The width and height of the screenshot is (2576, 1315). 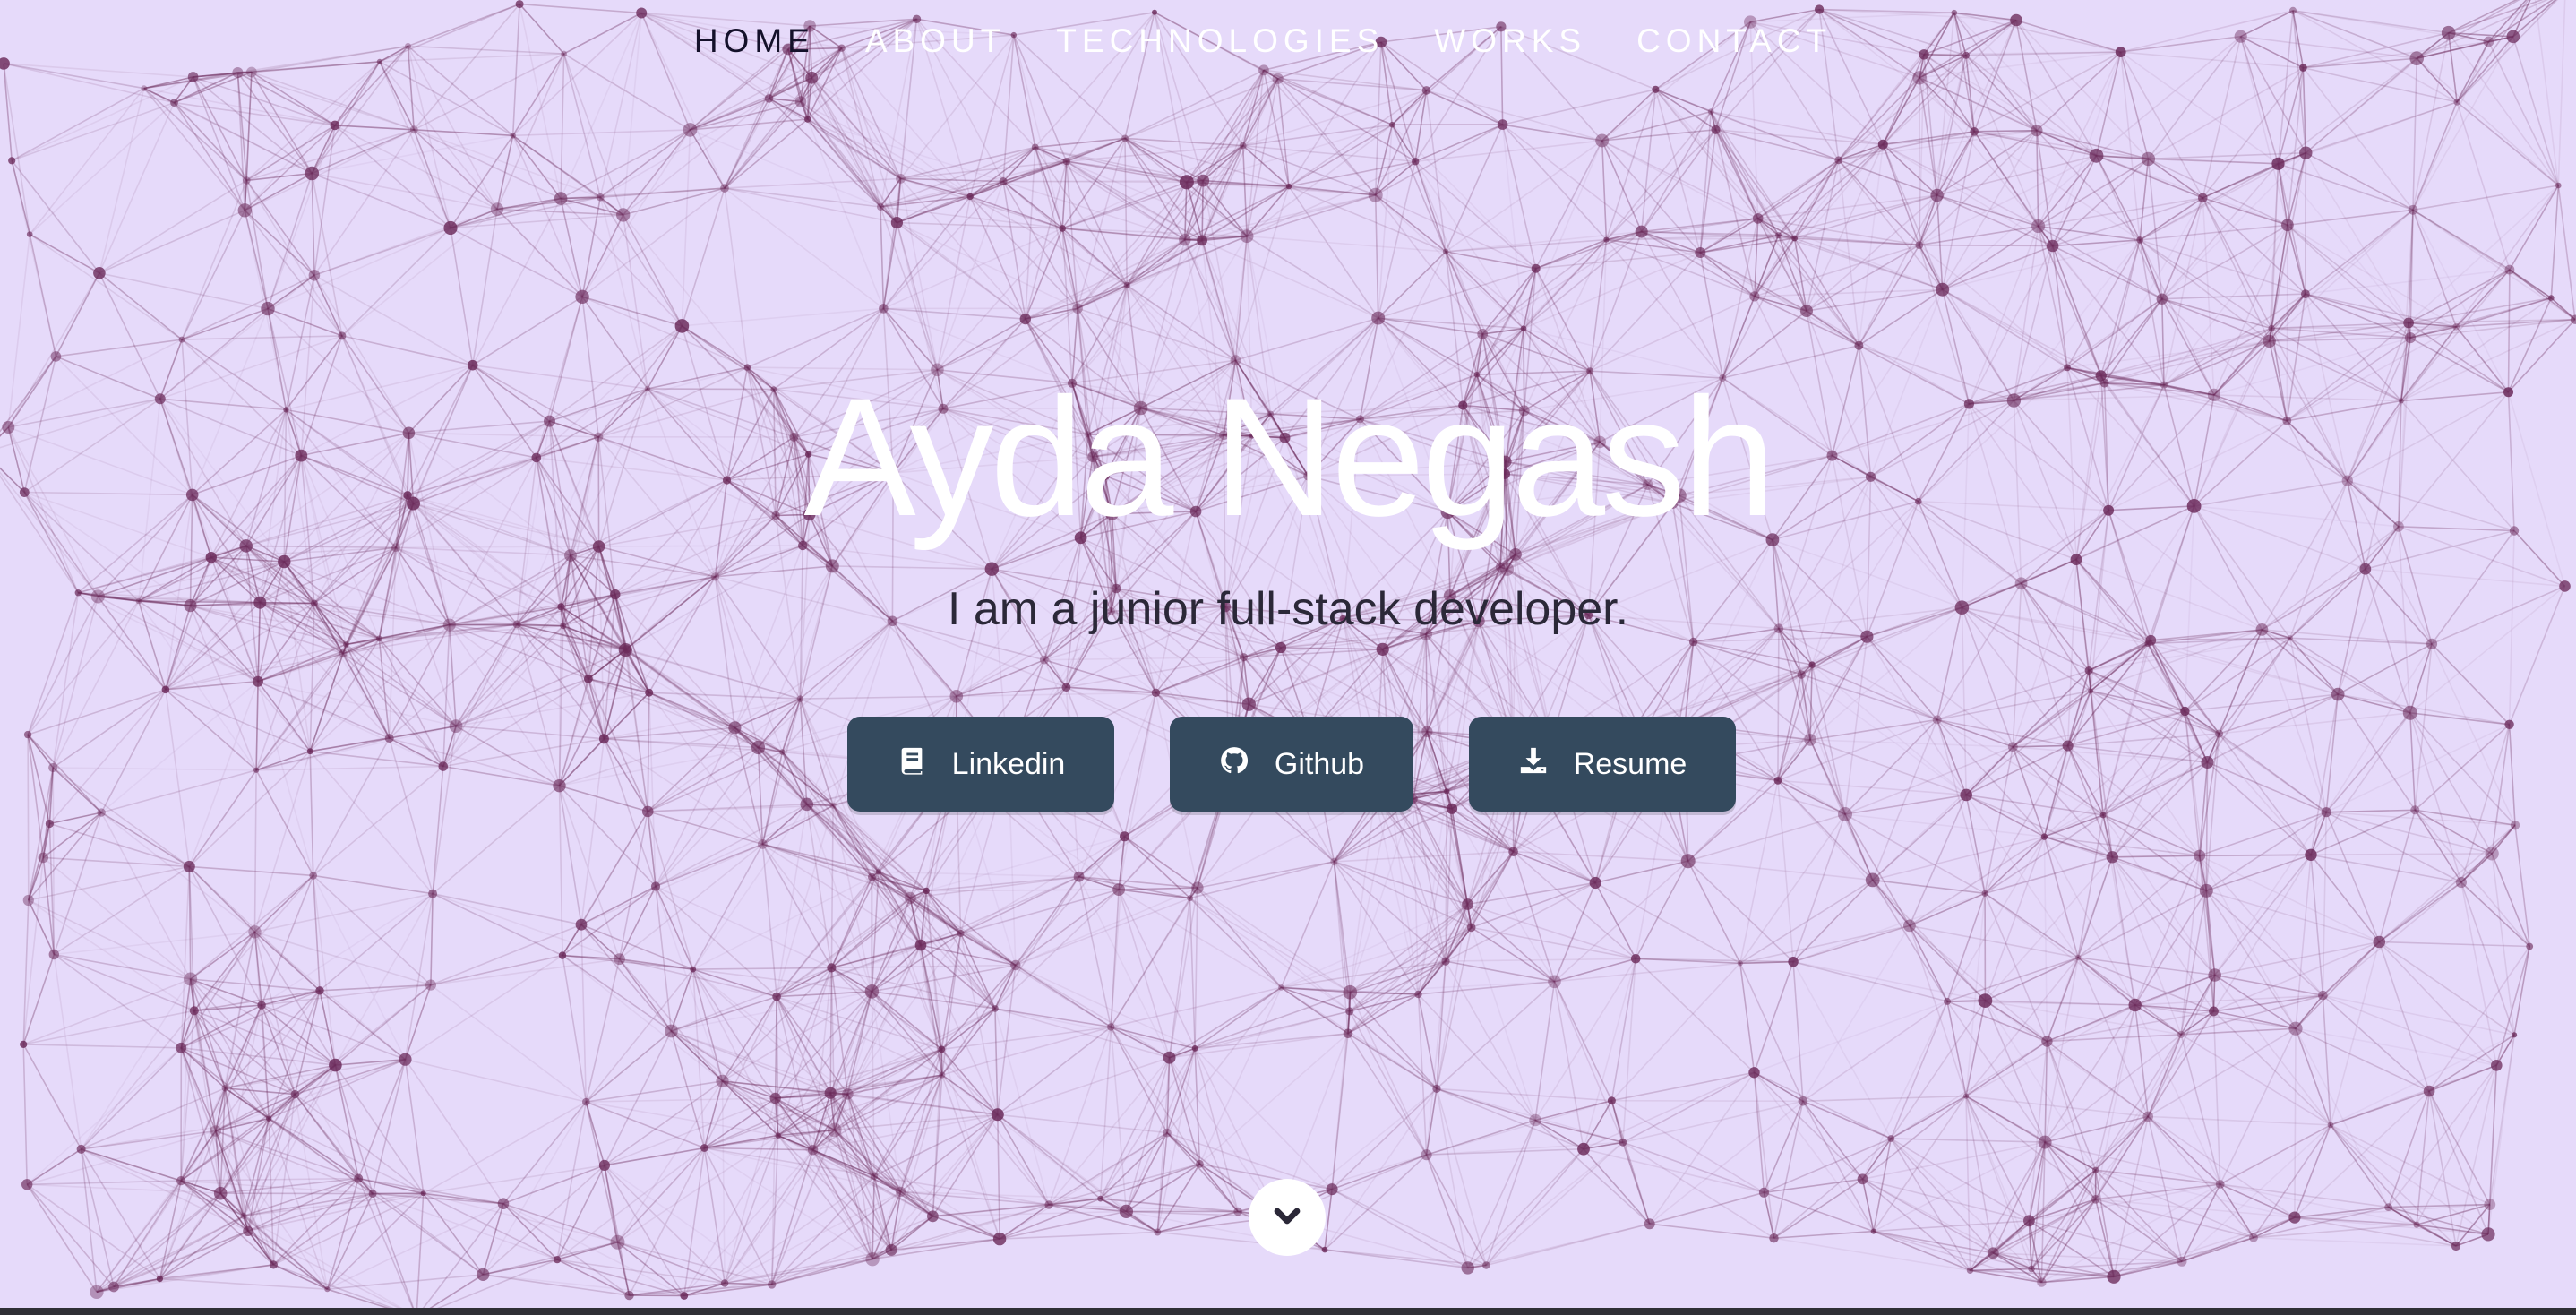 I want to click on nav-works: WORKS, so click(x=1510, y=41).